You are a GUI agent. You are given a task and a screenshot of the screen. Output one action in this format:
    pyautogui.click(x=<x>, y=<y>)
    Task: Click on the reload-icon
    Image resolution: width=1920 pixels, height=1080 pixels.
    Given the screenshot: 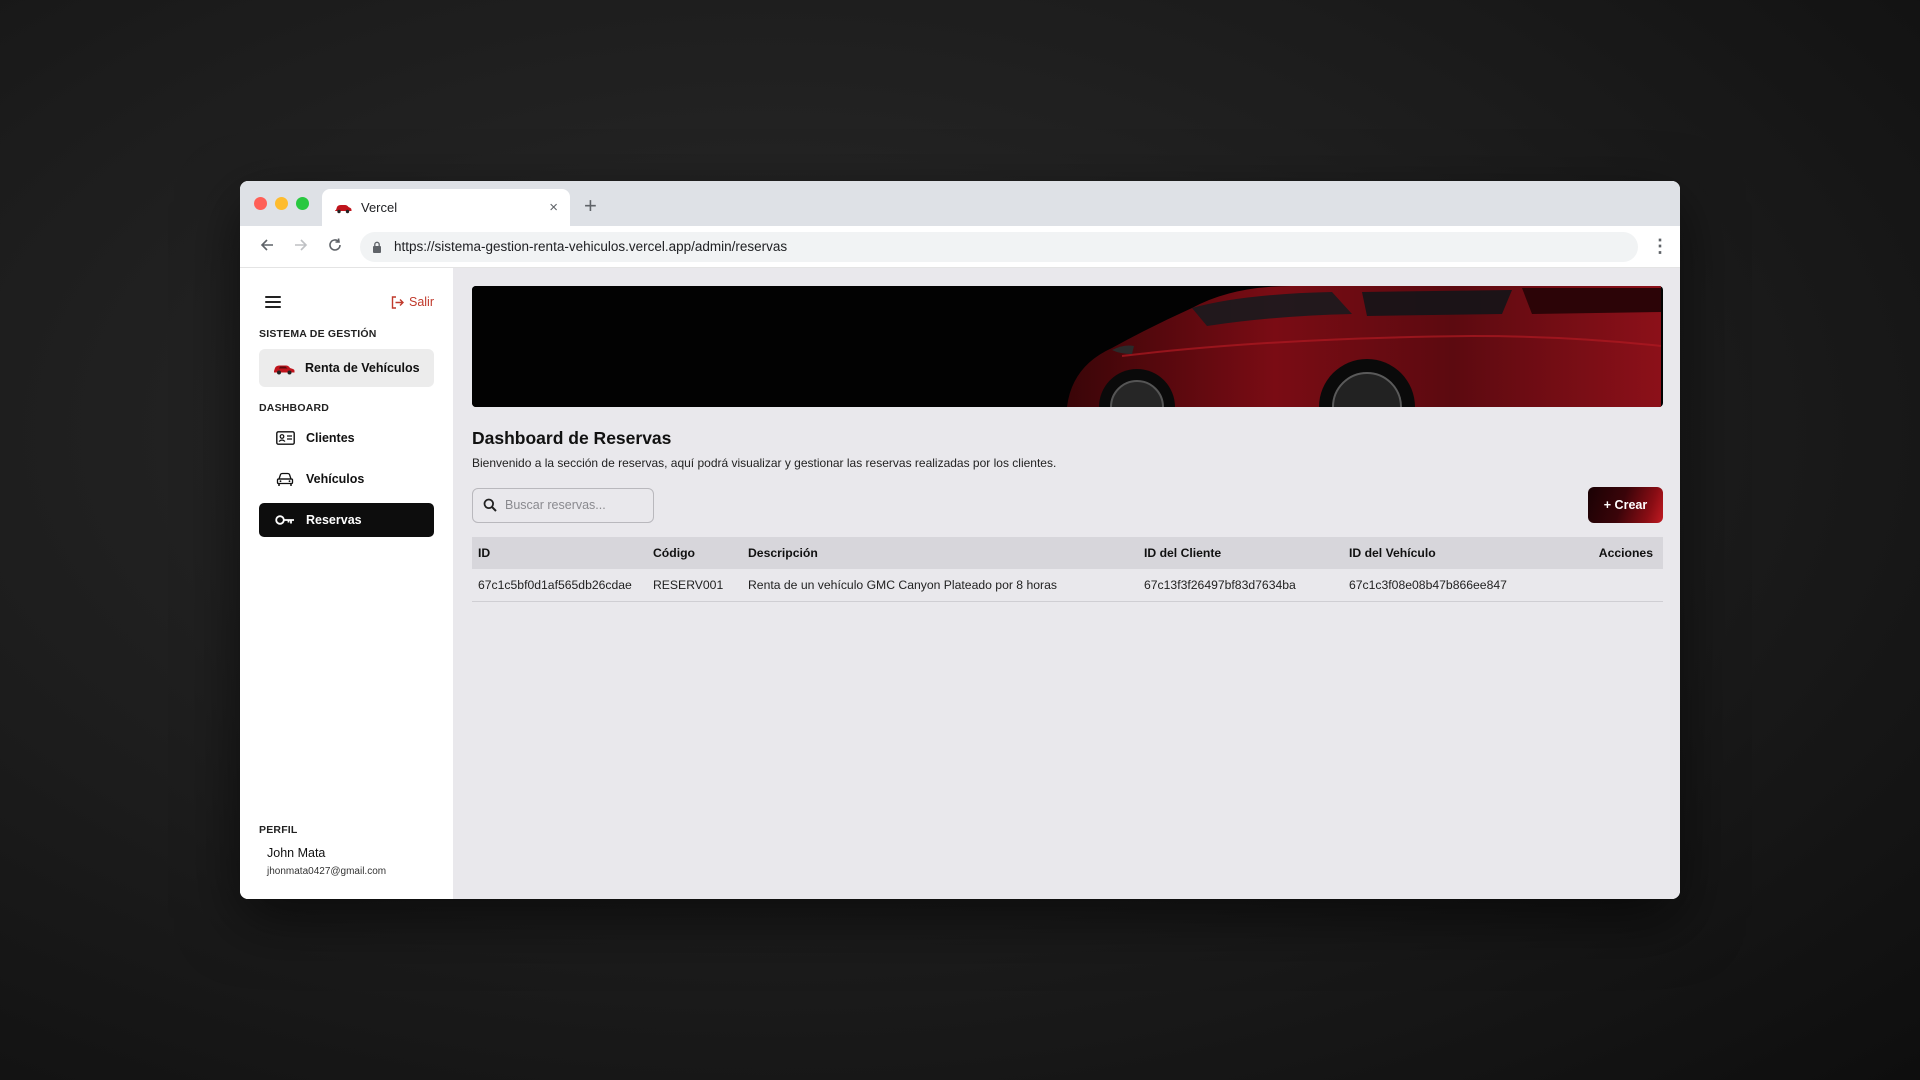 What is the action you would take?
    pyautogui.click(x=335, y=244)
    